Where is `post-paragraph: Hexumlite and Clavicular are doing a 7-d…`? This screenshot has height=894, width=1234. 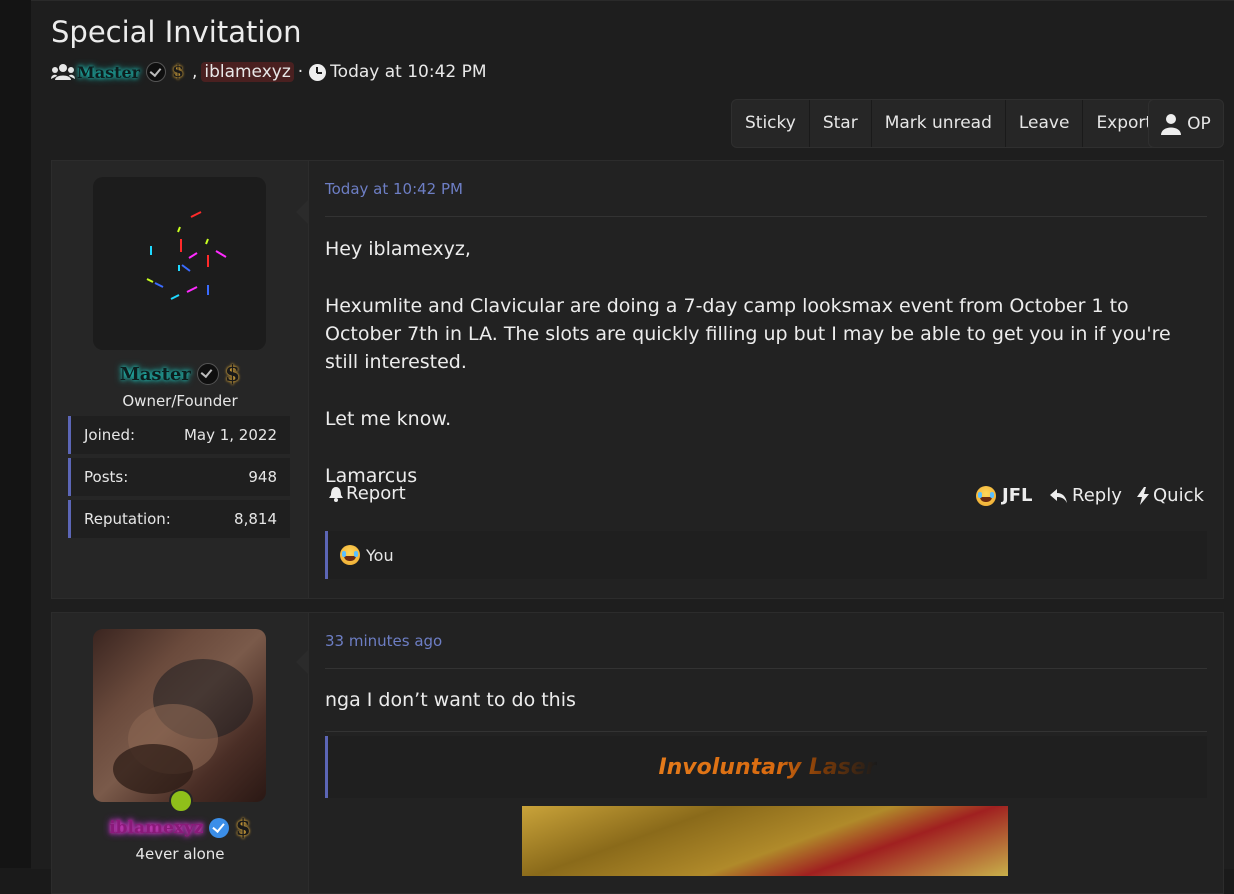
post-paragraph: Hexumlite and Clavicular are doing a 7-d… is located at coordinates (748, 334).